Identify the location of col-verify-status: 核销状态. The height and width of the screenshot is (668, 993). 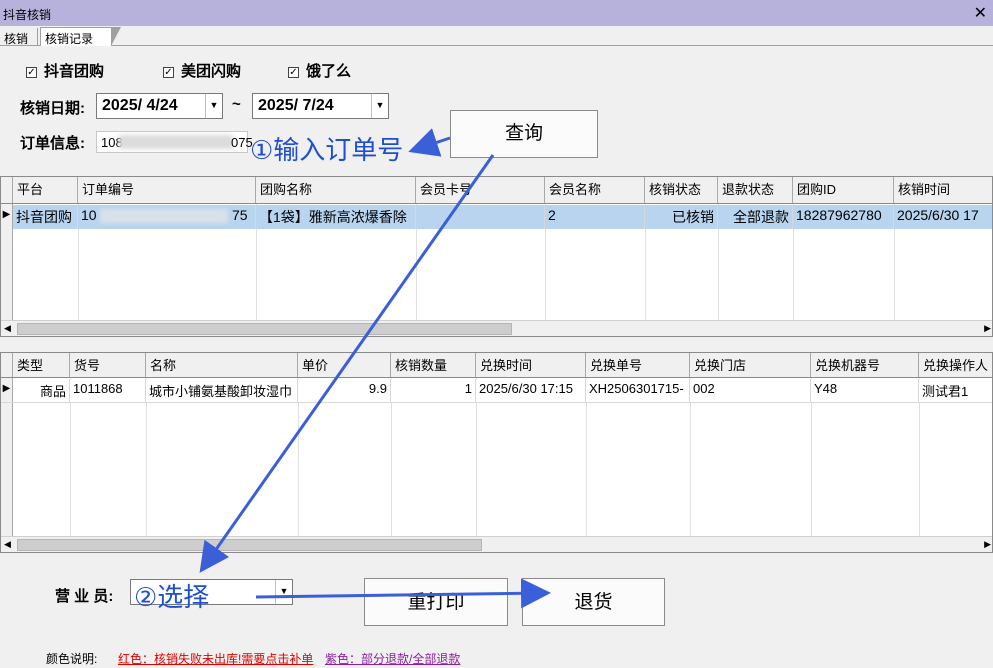
(681, 190).